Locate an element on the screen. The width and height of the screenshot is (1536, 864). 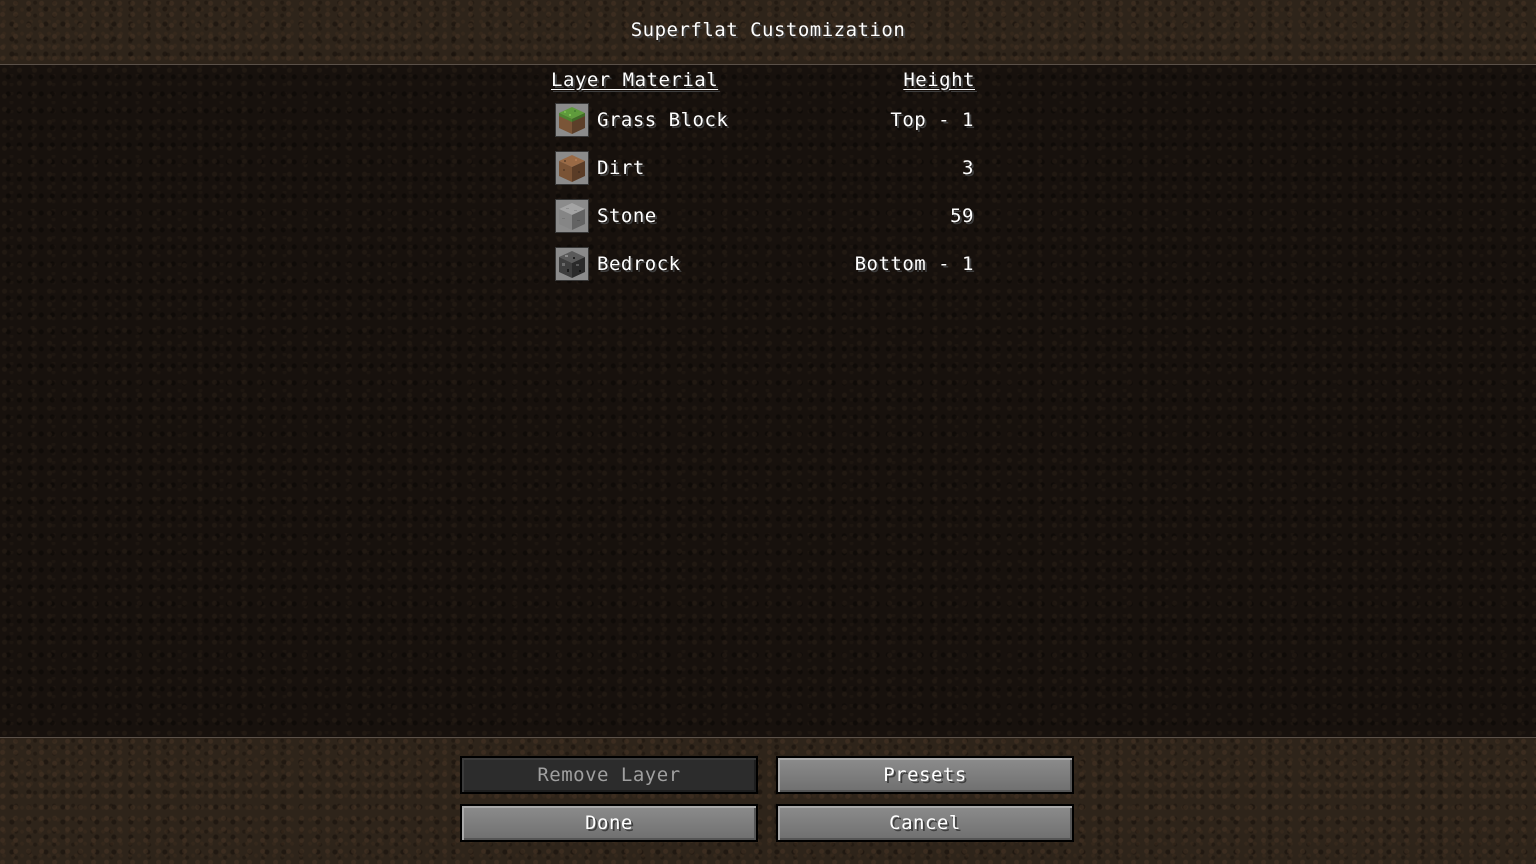
layer-row-grass-block: Grass Block Top - 1 is located at coordinates (765, 120).